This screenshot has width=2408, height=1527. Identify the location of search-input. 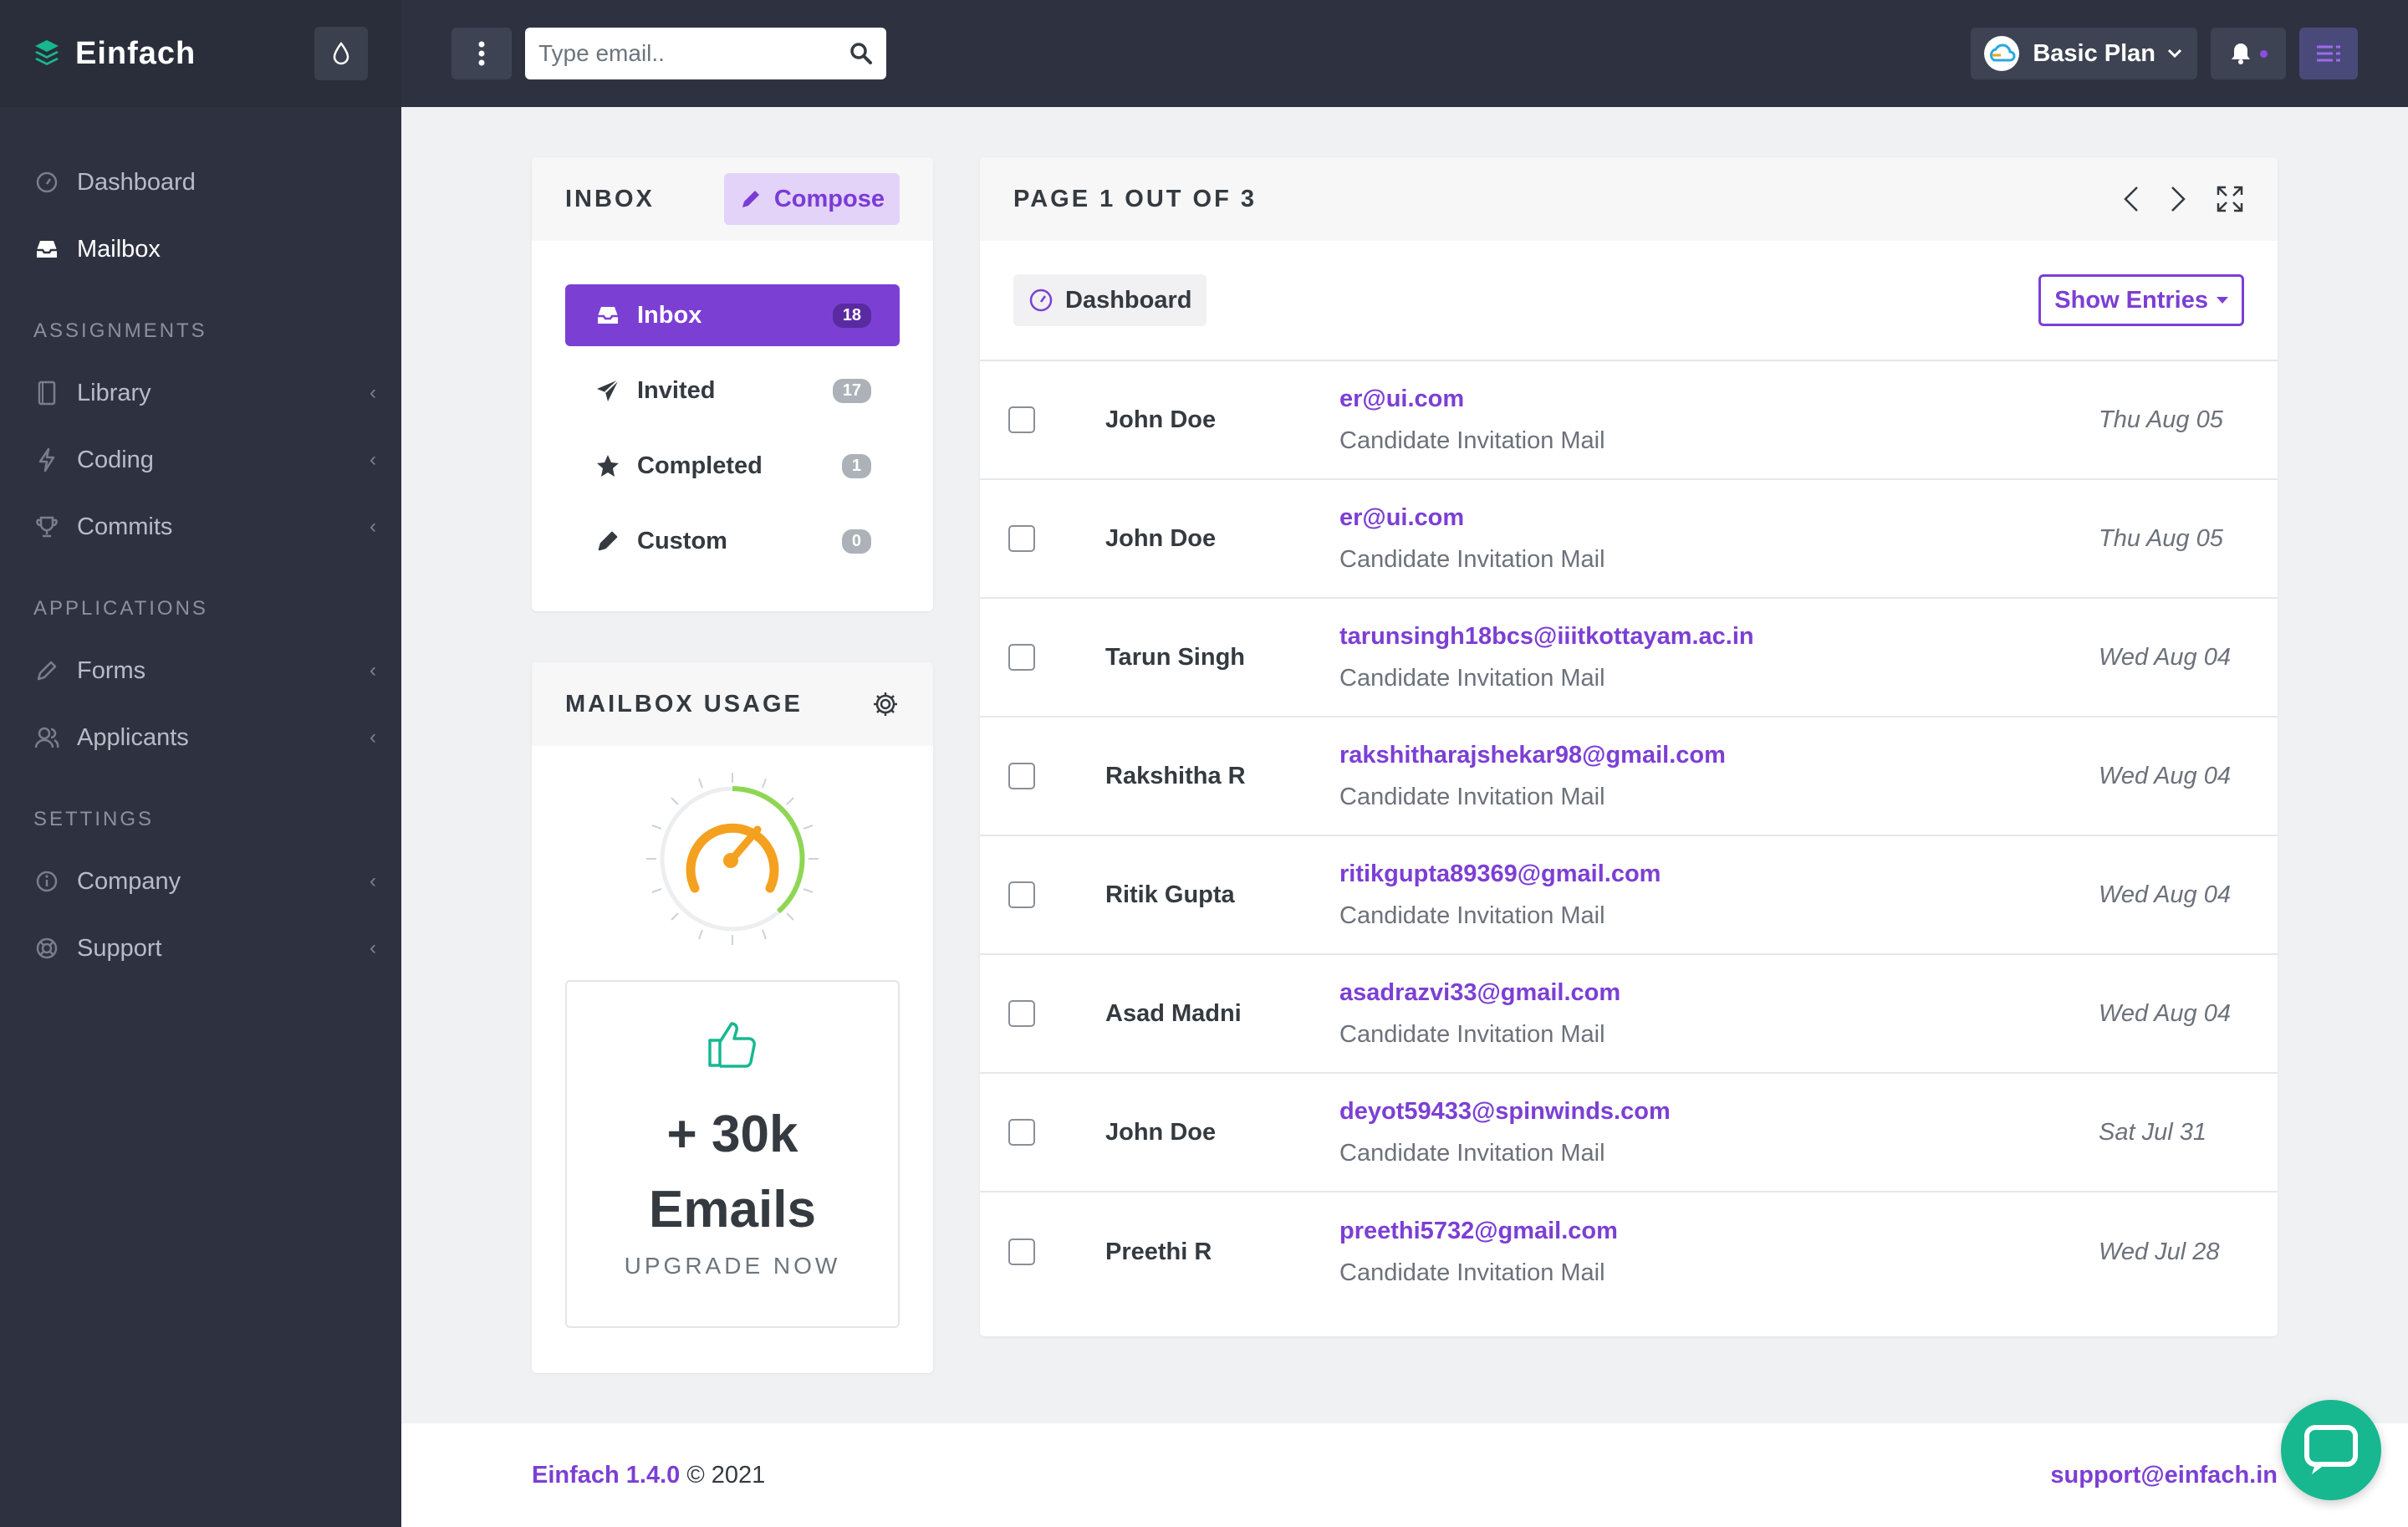
(693, 54).